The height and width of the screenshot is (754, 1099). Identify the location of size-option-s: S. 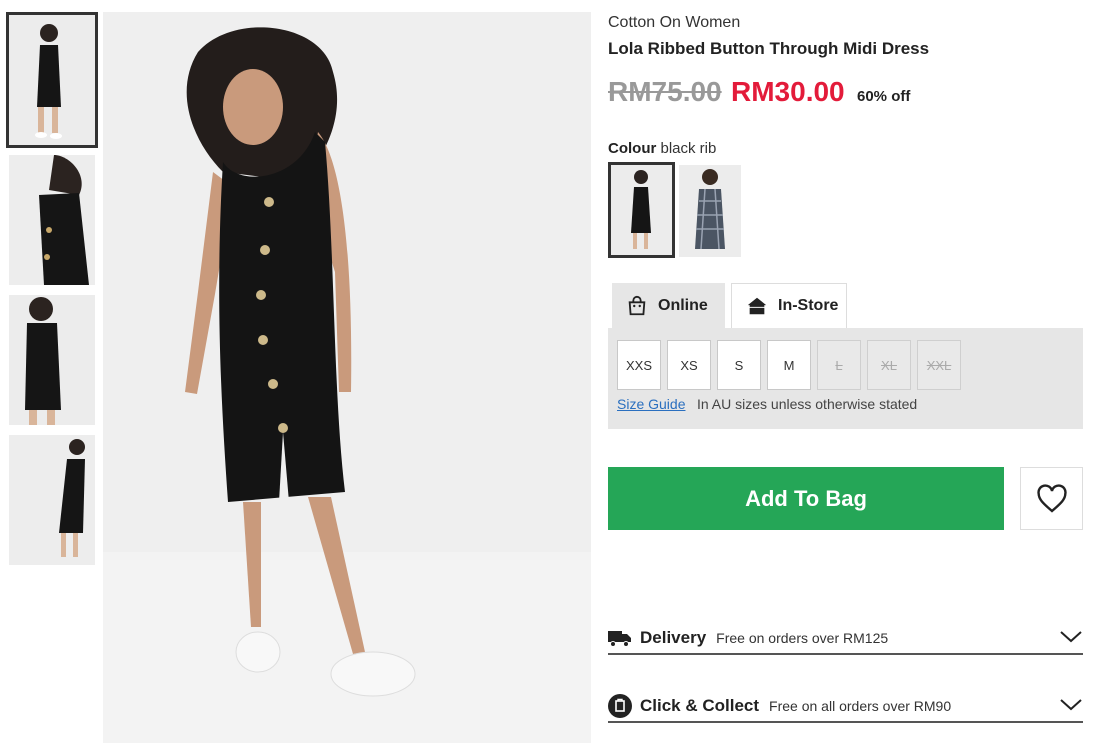
(739, 365).